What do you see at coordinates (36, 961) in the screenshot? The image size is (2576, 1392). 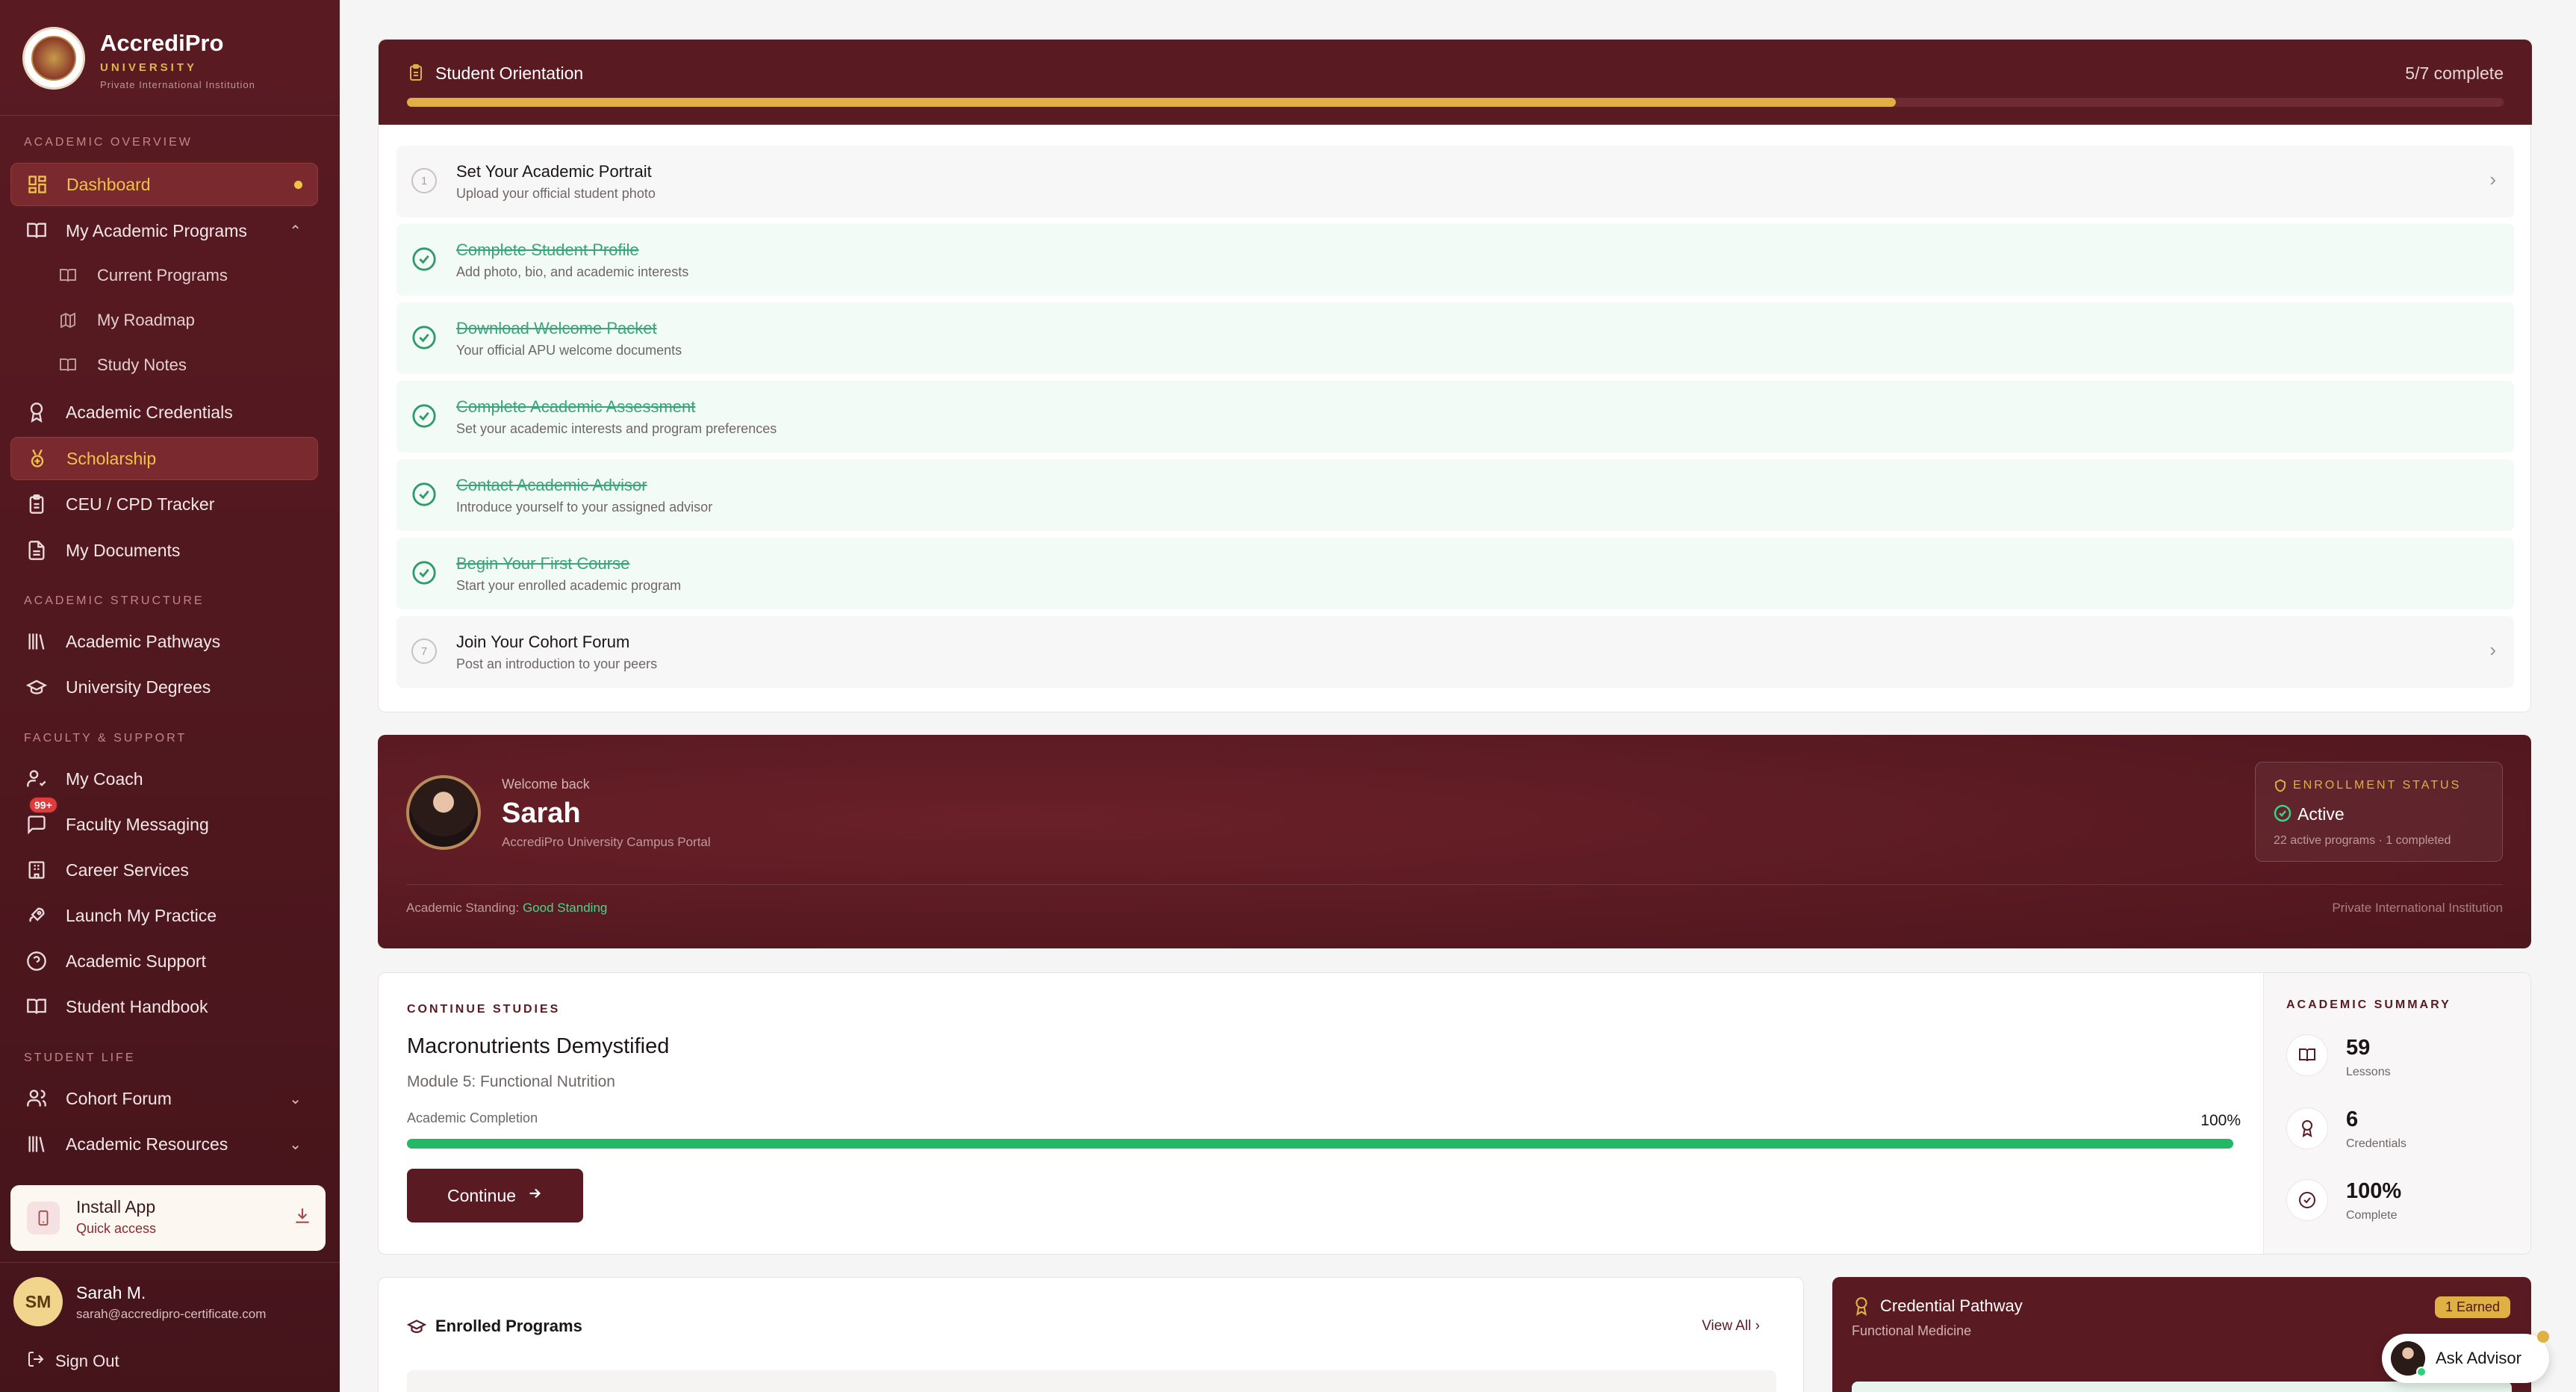 I see `help-circle-icon` at bounding box center [36, 961].